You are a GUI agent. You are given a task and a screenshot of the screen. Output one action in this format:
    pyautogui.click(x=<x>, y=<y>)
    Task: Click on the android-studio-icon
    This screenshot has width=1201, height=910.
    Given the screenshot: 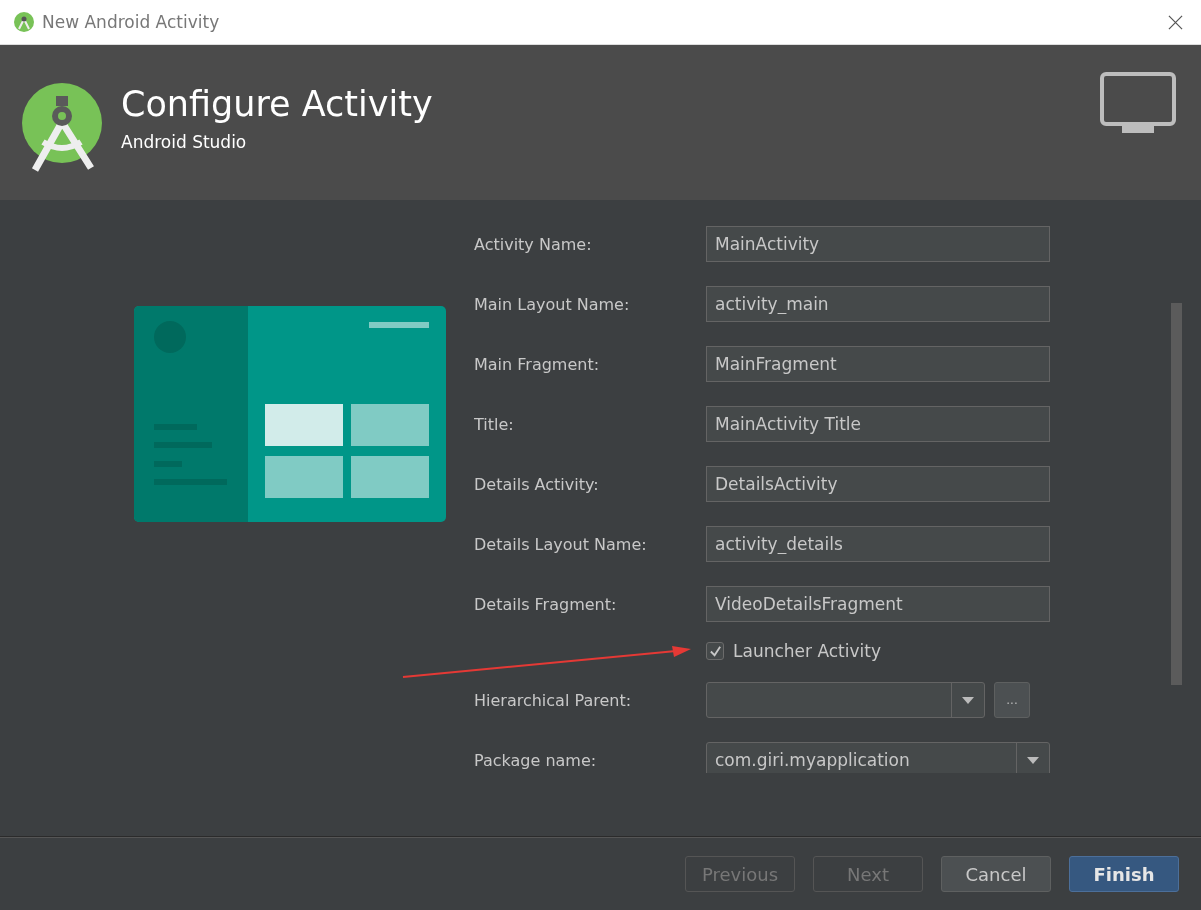 What is the action you would take?
    pyautogui.click(x=24, y=22)
    